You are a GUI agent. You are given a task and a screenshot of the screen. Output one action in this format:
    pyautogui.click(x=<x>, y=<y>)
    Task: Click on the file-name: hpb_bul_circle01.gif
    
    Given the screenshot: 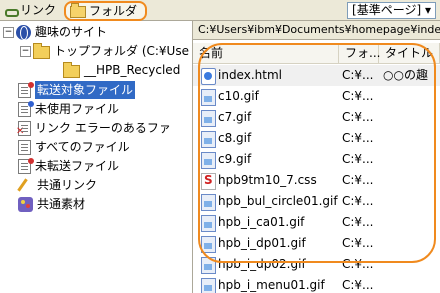 What is the action you would take?
    pyautogui.click(x=278, y=201)
    